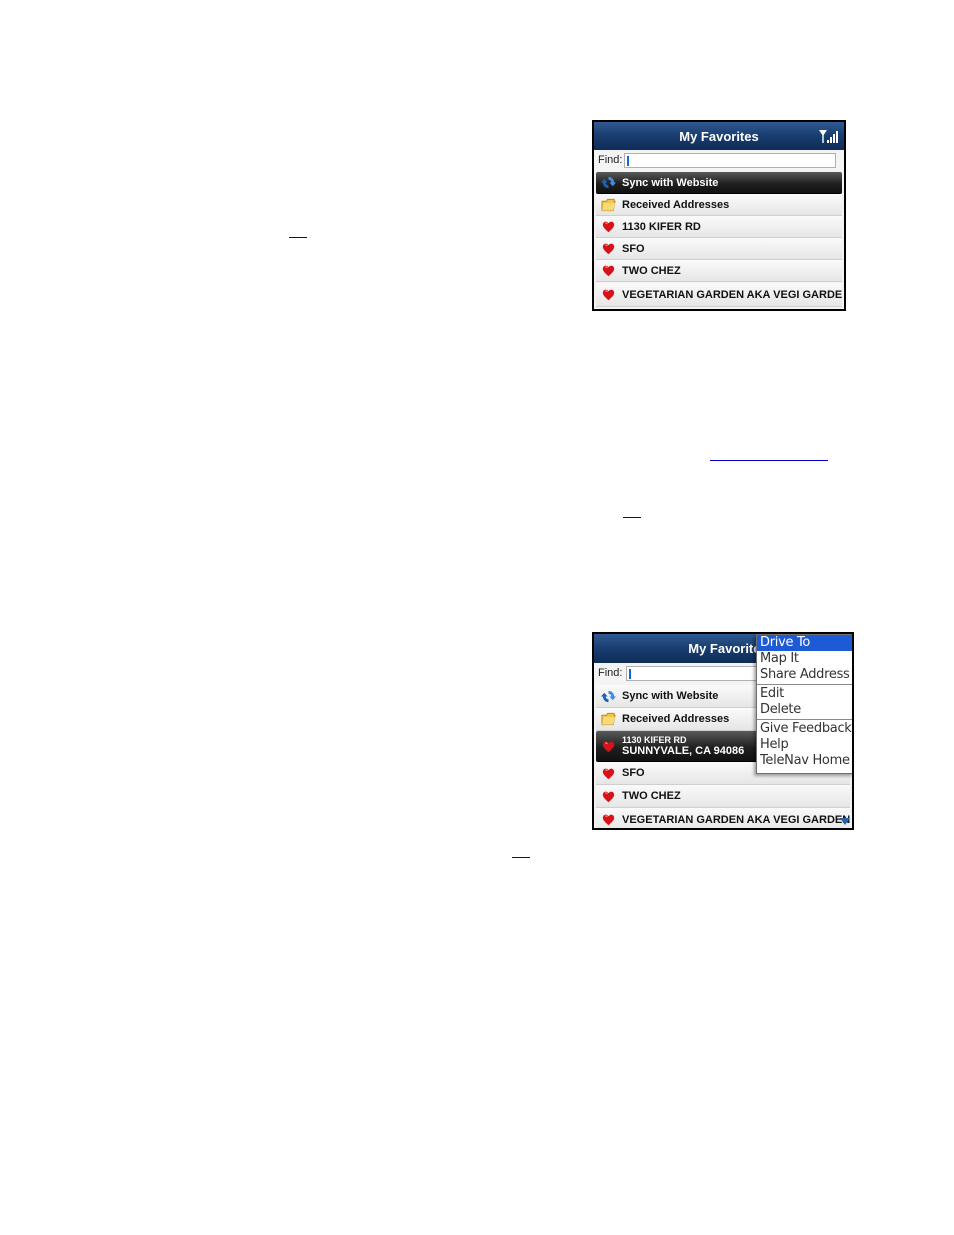 Image resolution: width=954 pixels, height=1235 pixels. Describe the element at coordinates (719, 249) in the screenshot. I see `list-item-sfo: SFO` at that location.